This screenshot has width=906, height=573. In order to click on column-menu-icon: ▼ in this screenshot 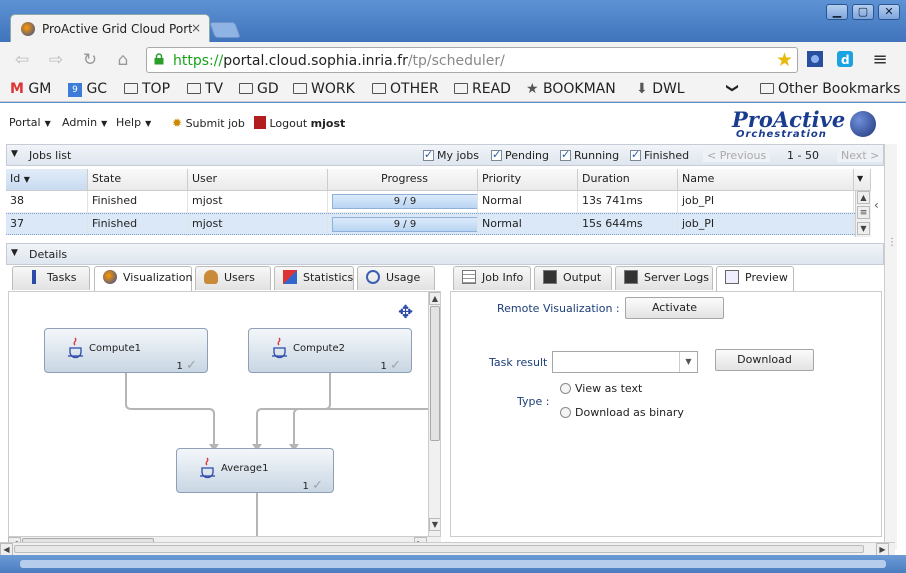, I will do `click(862, 180)`.